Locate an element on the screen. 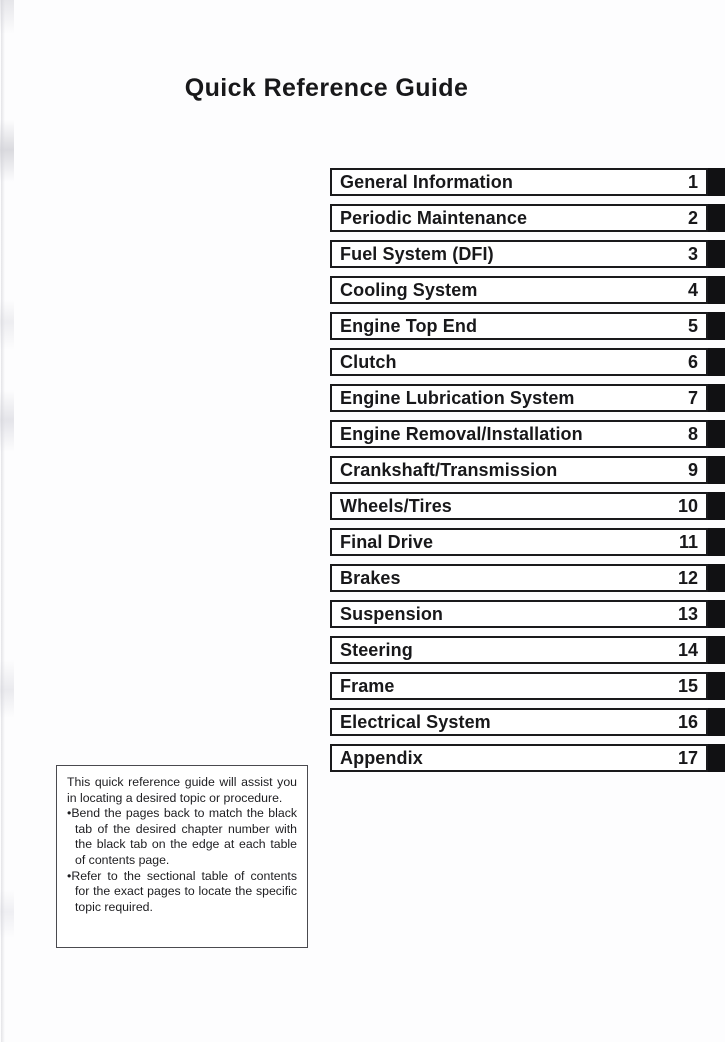 This screenshot has width=725, height=1042. chapter-title: Steering is located at coordinates (376, 650).